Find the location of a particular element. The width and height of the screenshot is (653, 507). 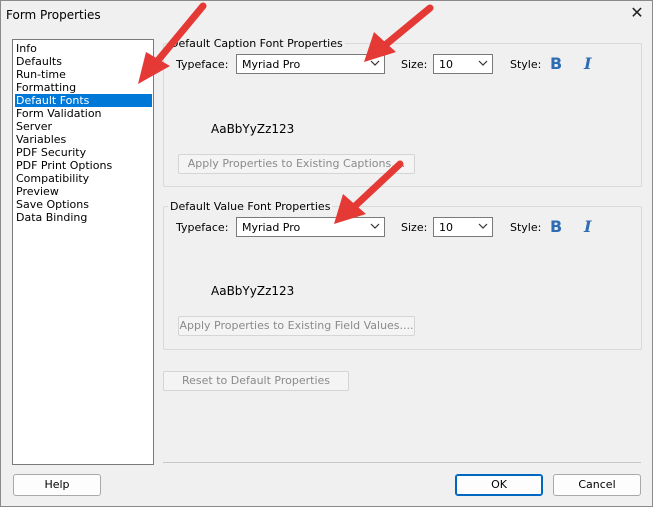

sidebar-item: Compatibility is located at coordinates (83, 178).